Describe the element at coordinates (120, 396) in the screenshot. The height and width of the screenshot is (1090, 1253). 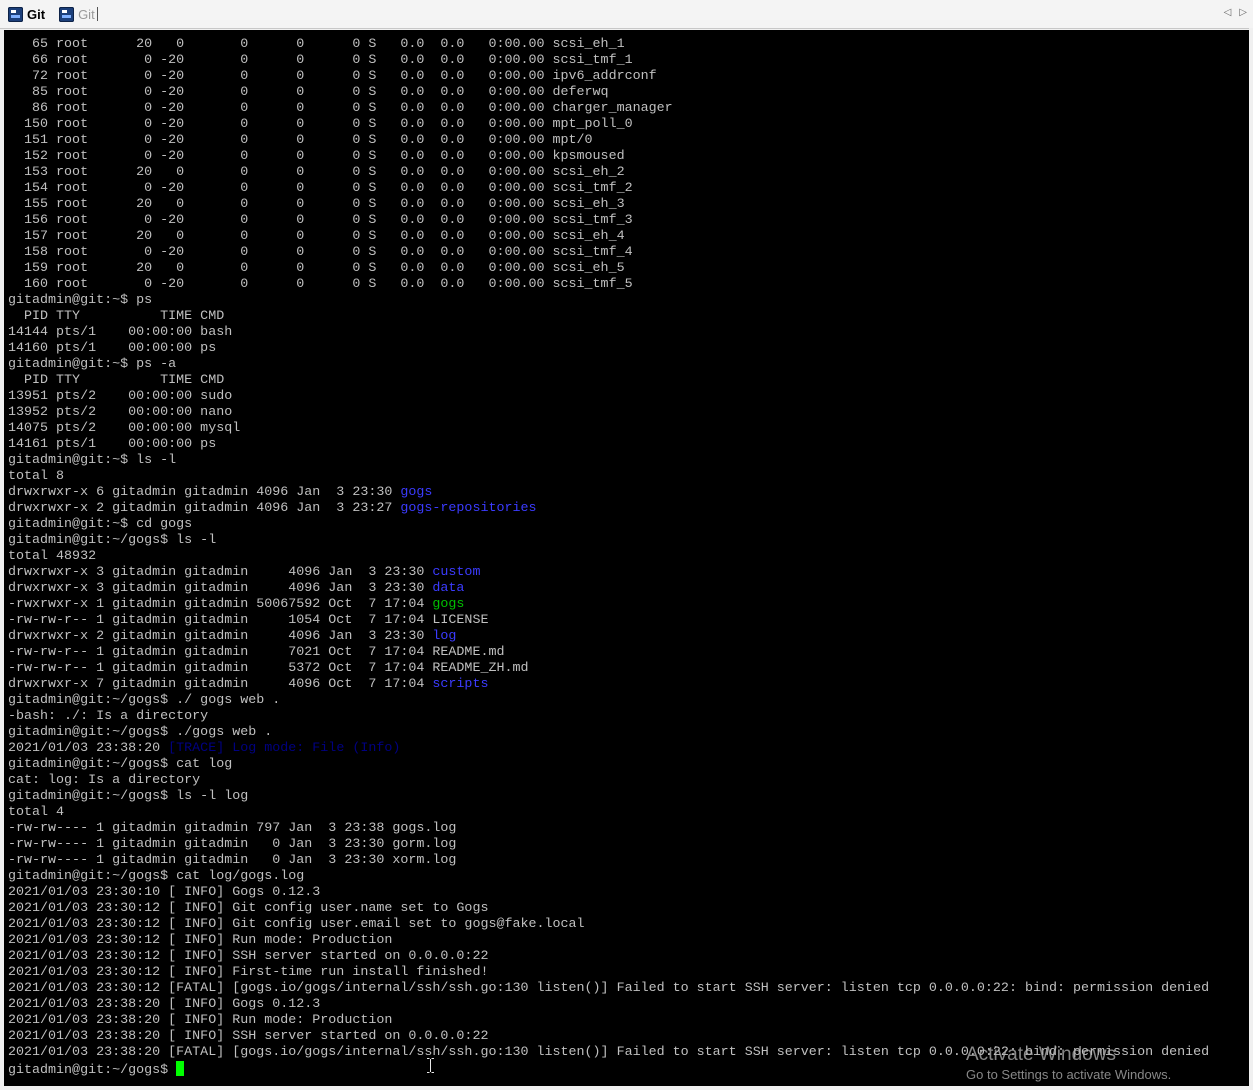
I see `terminal-text: 13951 pts/2 00:00:00 sudo` at that location.